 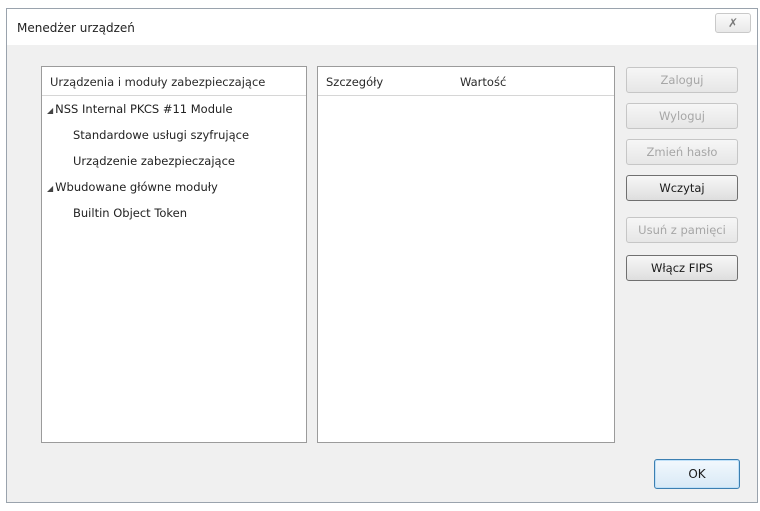 What do you see at coordinates (354, 82) in the screenshot?
I see `details-column-header: Szczegóły` at bounding box center [354, 82].